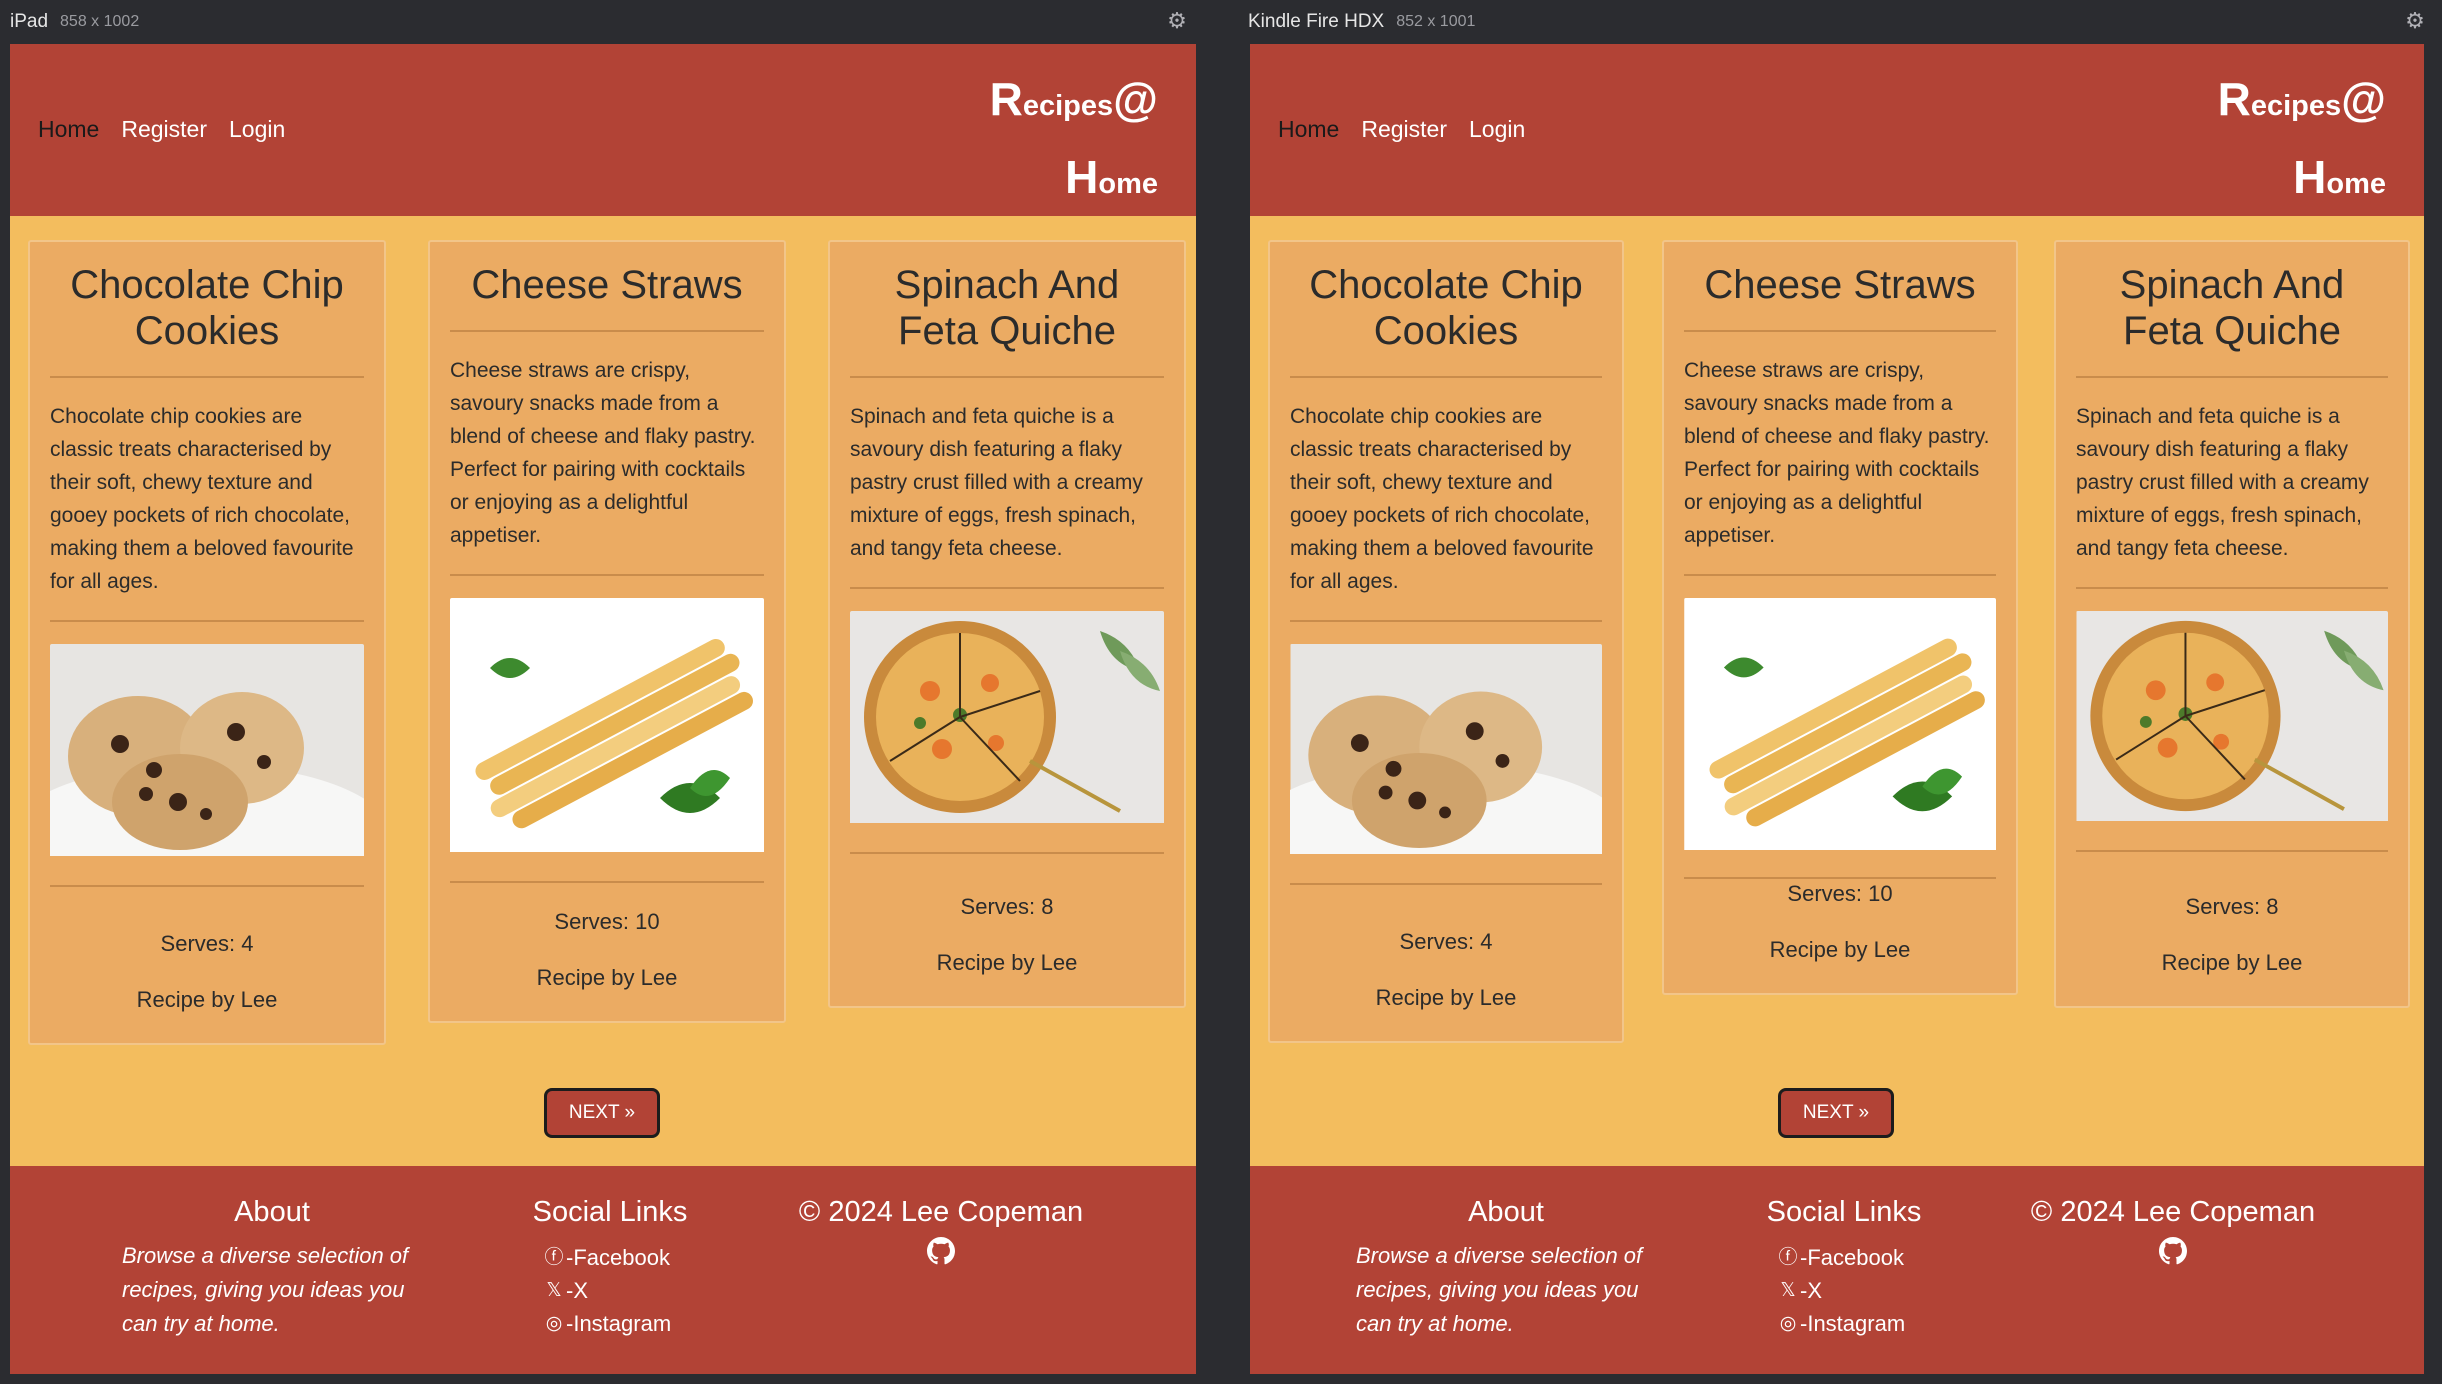 The height and width of the screenshot is (1384, 2442). I want to click on device-toolbar: iPad 858 x 1002 ⚙, so click(598, 22).